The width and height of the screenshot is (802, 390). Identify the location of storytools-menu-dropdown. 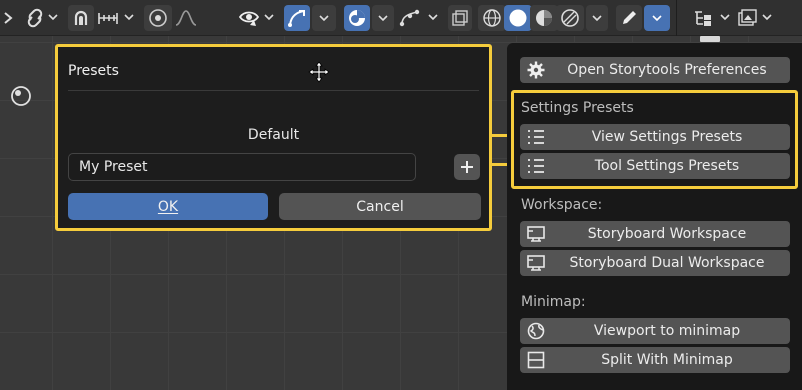
(657, 18).